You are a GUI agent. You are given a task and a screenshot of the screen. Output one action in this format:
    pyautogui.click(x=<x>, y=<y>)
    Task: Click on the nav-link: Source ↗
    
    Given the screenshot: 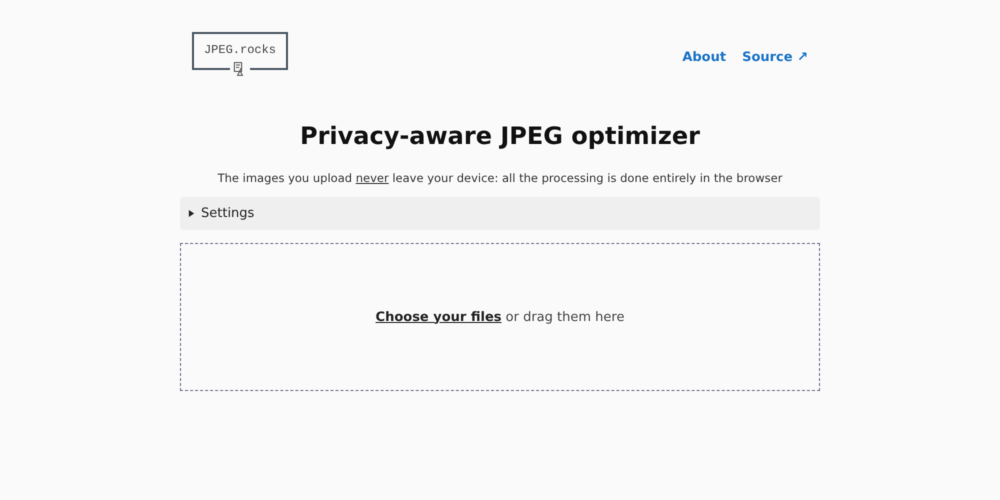 What is the action you would take?
    pyautogui.click(x=775, y=58)
    